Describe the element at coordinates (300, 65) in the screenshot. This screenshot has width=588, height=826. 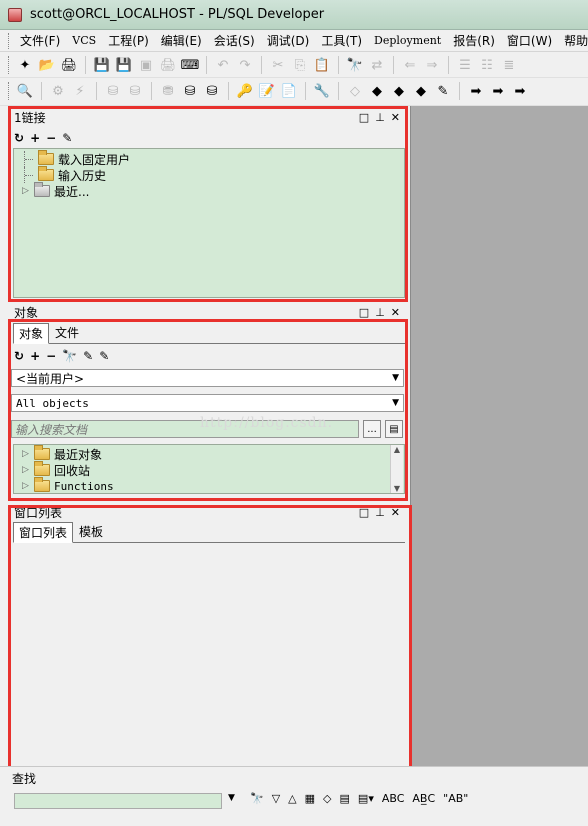
I see `copy-icon: ⎘` at that location.